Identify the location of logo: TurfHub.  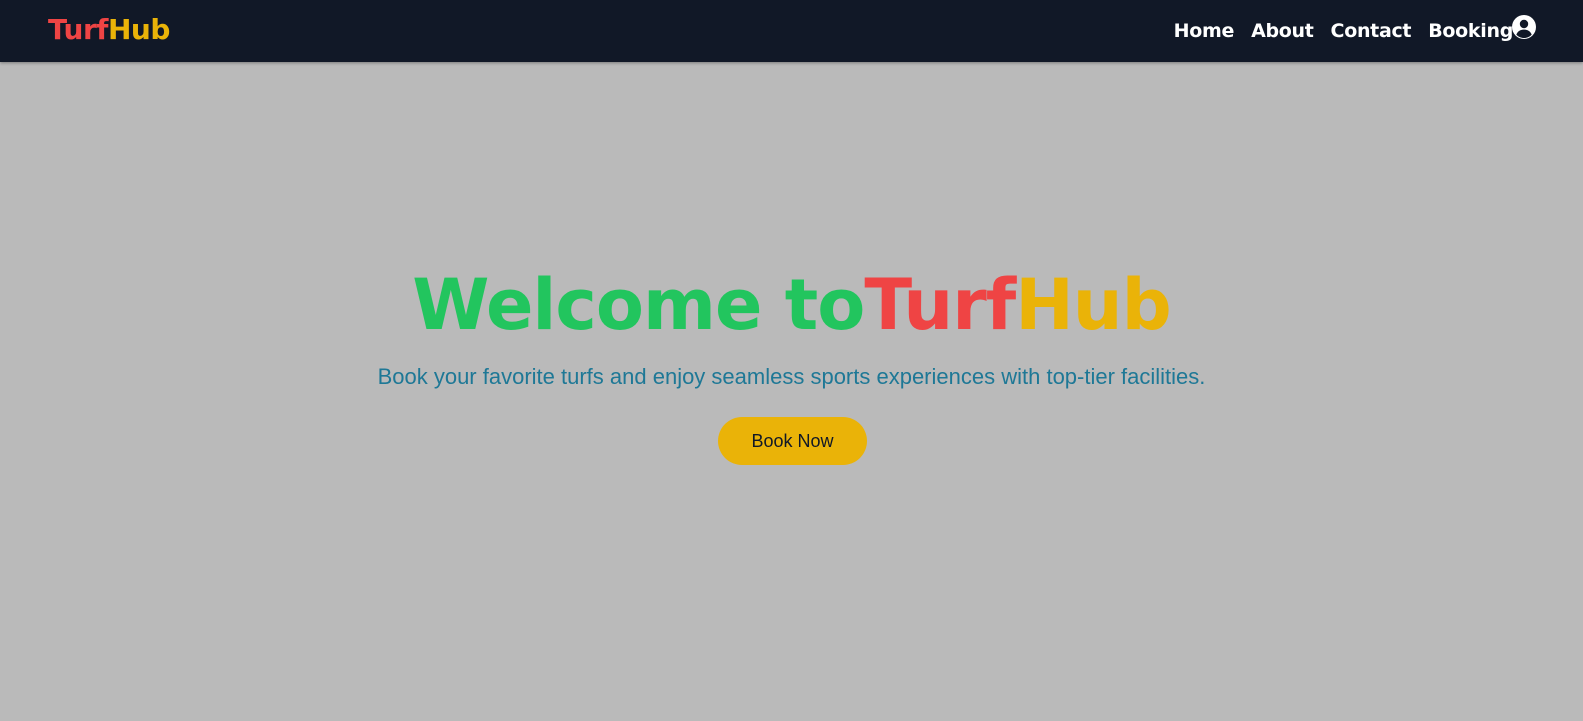
(109, 30).